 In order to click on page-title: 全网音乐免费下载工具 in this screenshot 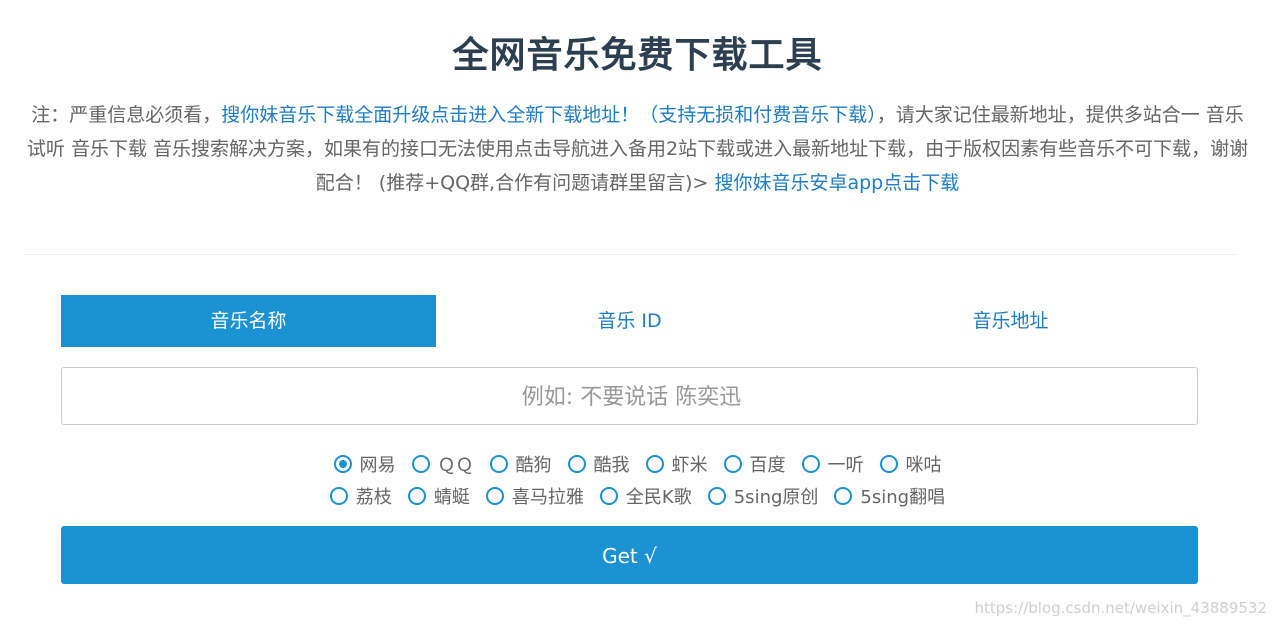, I will do `click(637, 55)`.